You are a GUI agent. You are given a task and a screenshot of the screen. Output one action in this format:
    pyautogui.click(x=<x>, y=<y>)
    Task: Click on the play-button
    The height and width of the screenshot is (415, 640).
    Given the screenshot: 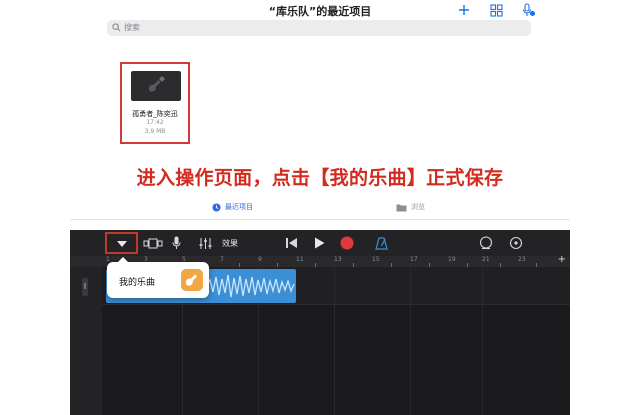 What is the action you would take?
    pyautogui.click(x=319, y=243)
    